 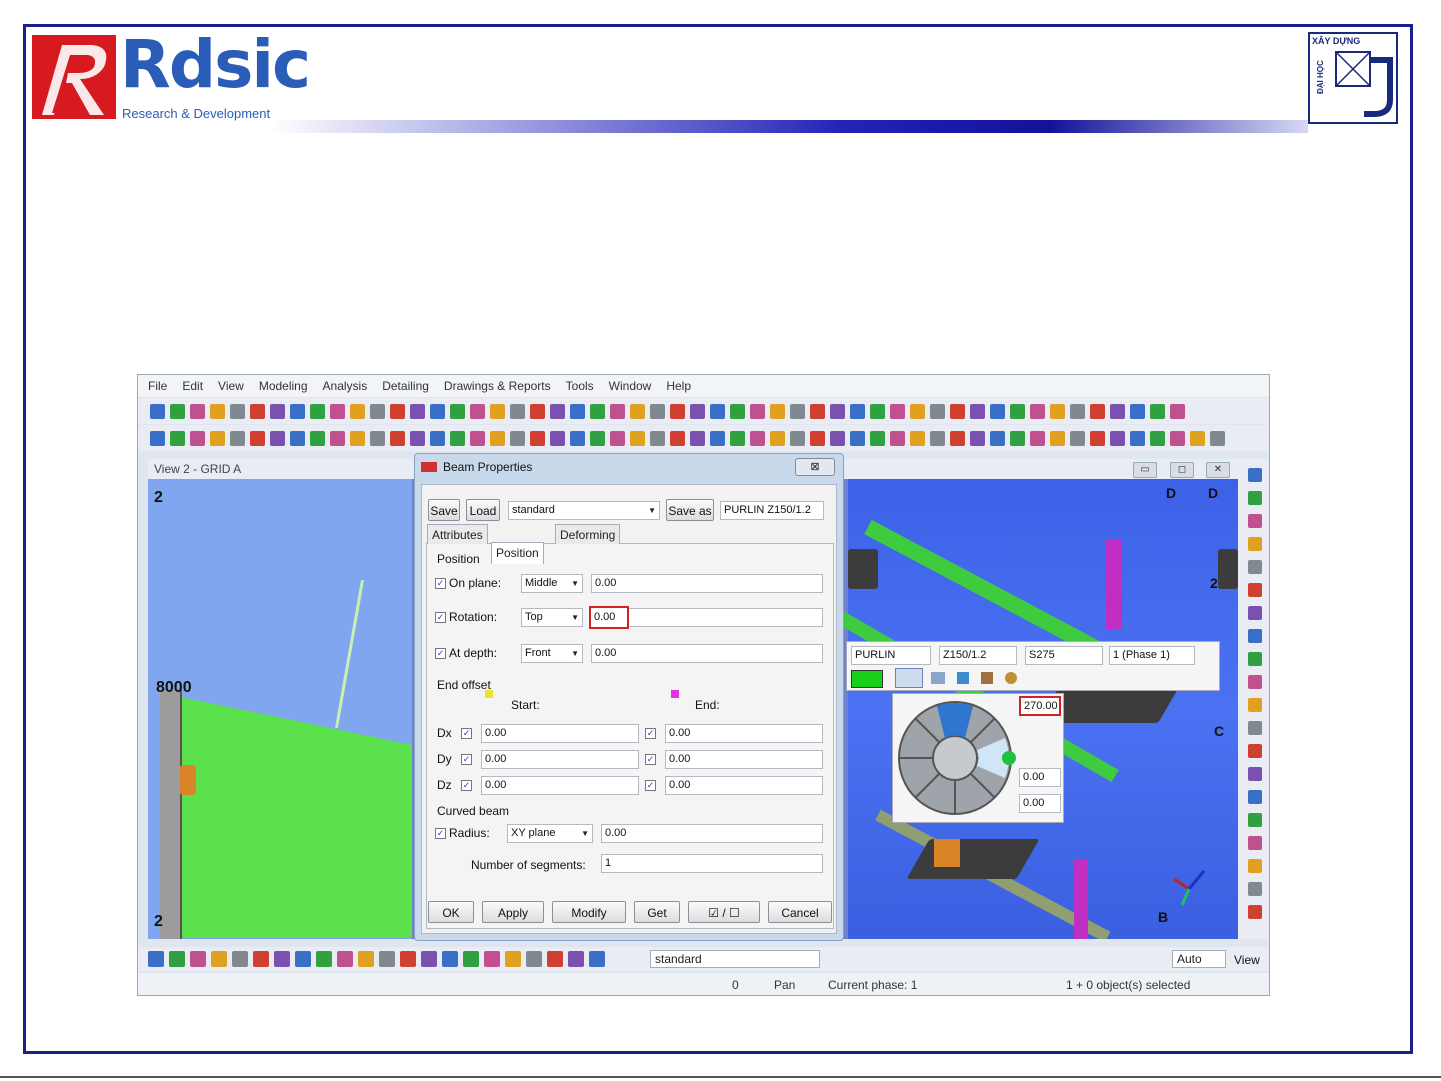 I want to click on popup-name: PURLIN, so click(x=891, y=655).